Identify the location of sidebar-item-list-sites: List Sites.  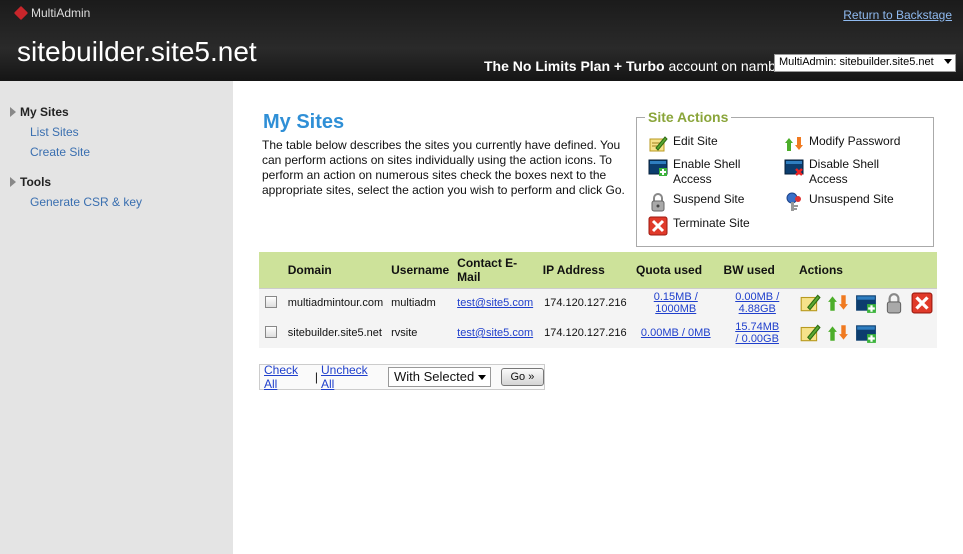
(54, 132).